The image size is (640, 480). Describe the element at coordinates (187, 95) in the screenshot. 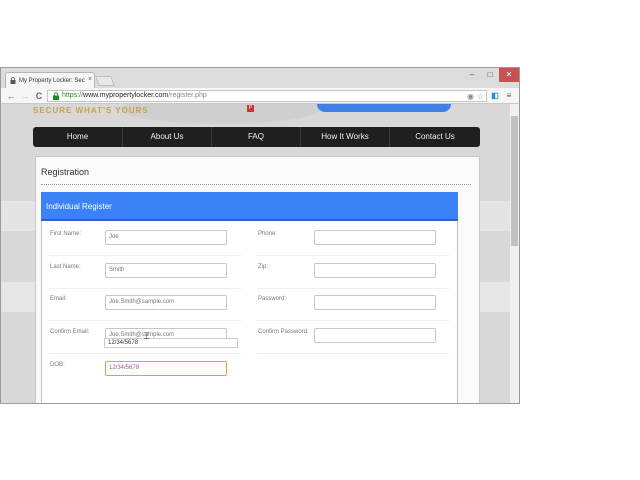

I see `url-path: /register.php` at that location.